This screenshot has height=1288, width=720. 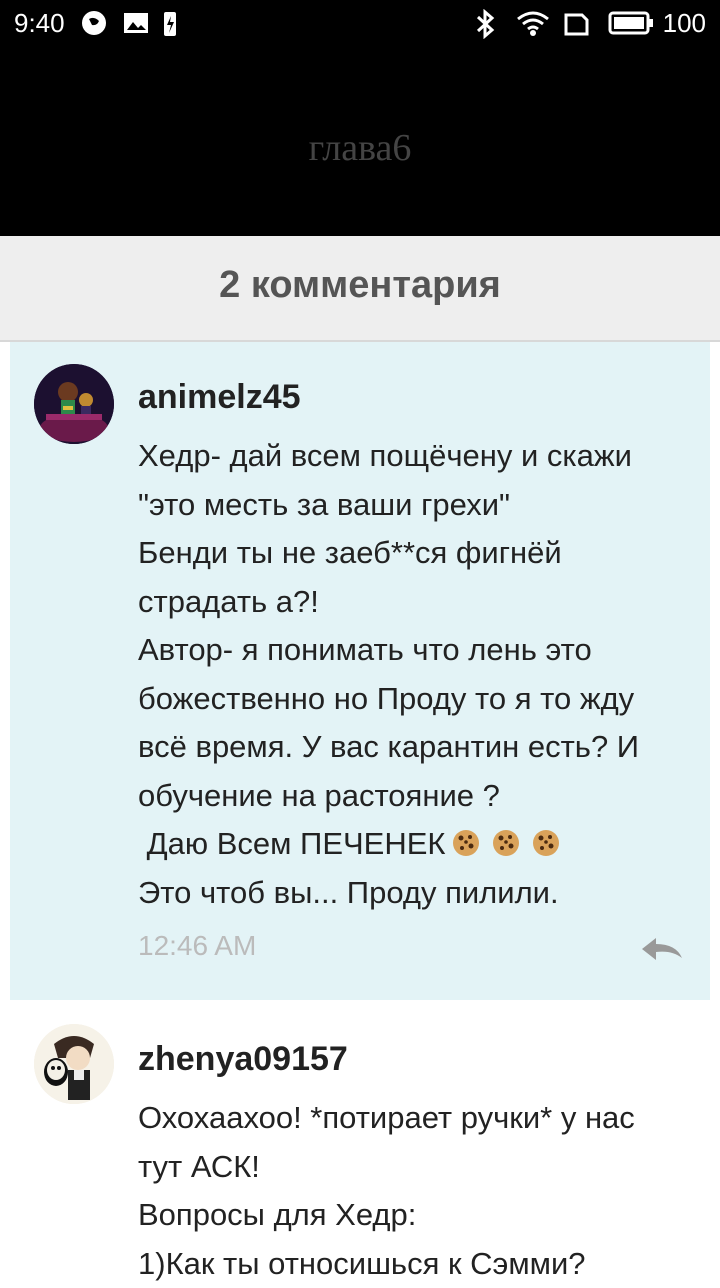 I want to click on comment-username: animelz45, so click(x=219, y=397).